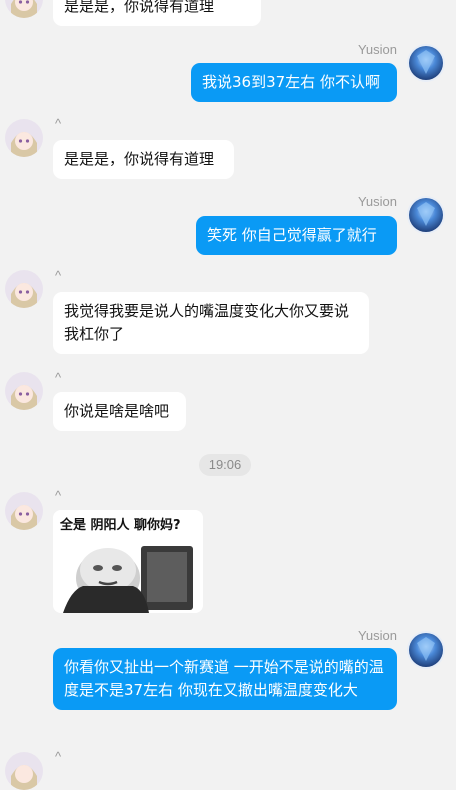 The width and height of the screenshot is (456, 790). What do you see at coordinates (296, 235) in the screenshot?
I see `message-bubble: 笑死 你自己觉得赢了就行` at bounding box center [296, 235].